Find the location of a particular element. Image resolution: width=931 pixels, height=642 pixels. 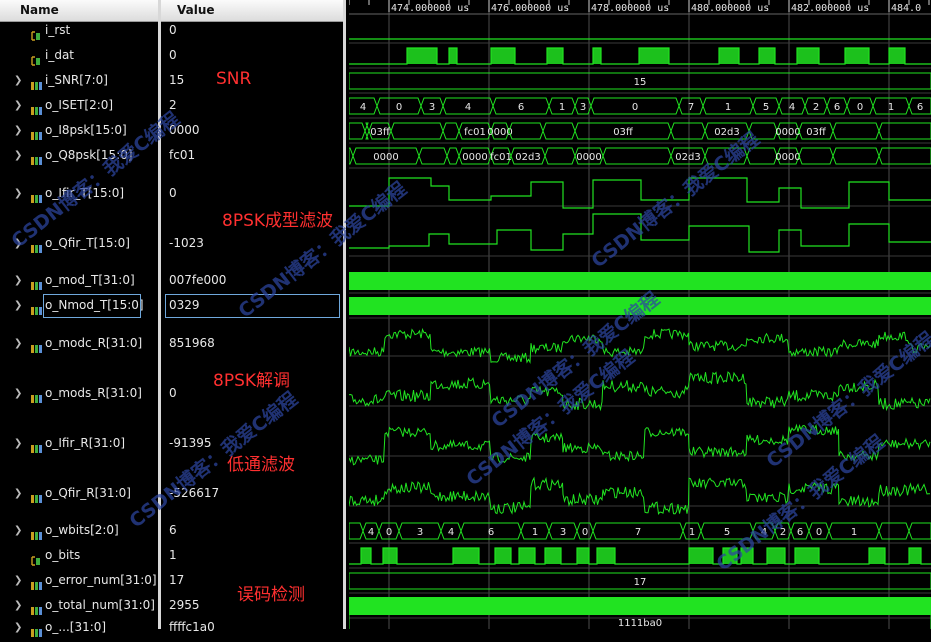

signal-name: o_modc_R[31:0] is located at coordinates (93, 343).